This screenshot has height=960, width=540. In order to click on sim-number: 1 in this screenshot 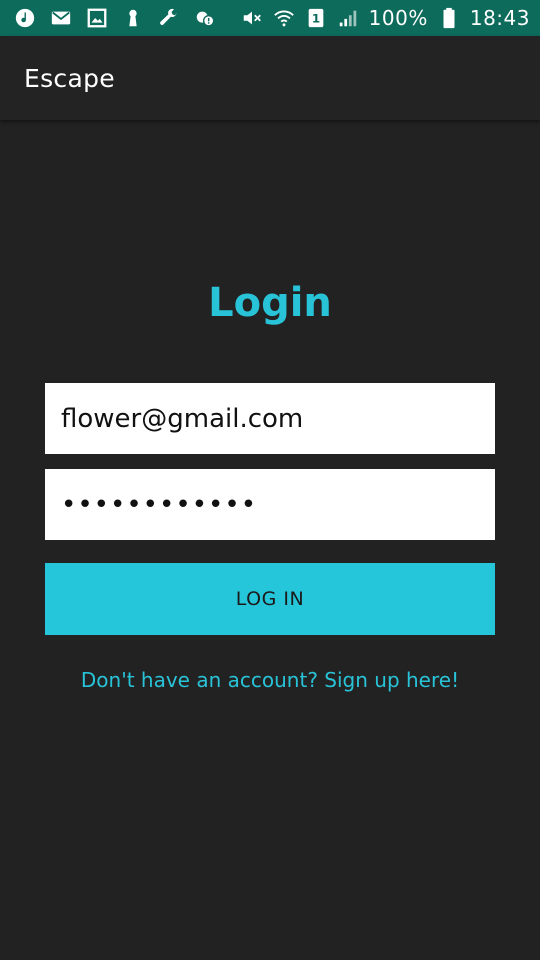, I will do `click(316, 19)`.